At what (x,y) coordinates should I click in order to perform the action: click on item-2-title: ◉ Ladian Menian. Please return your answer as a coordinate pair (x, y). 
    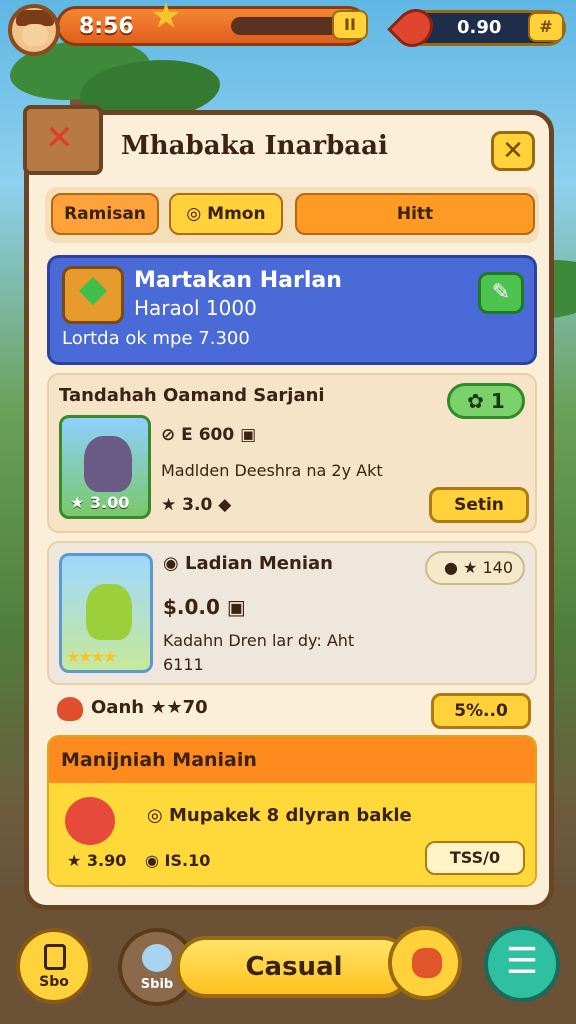
    Looking at the image, I should click on (248, 563).